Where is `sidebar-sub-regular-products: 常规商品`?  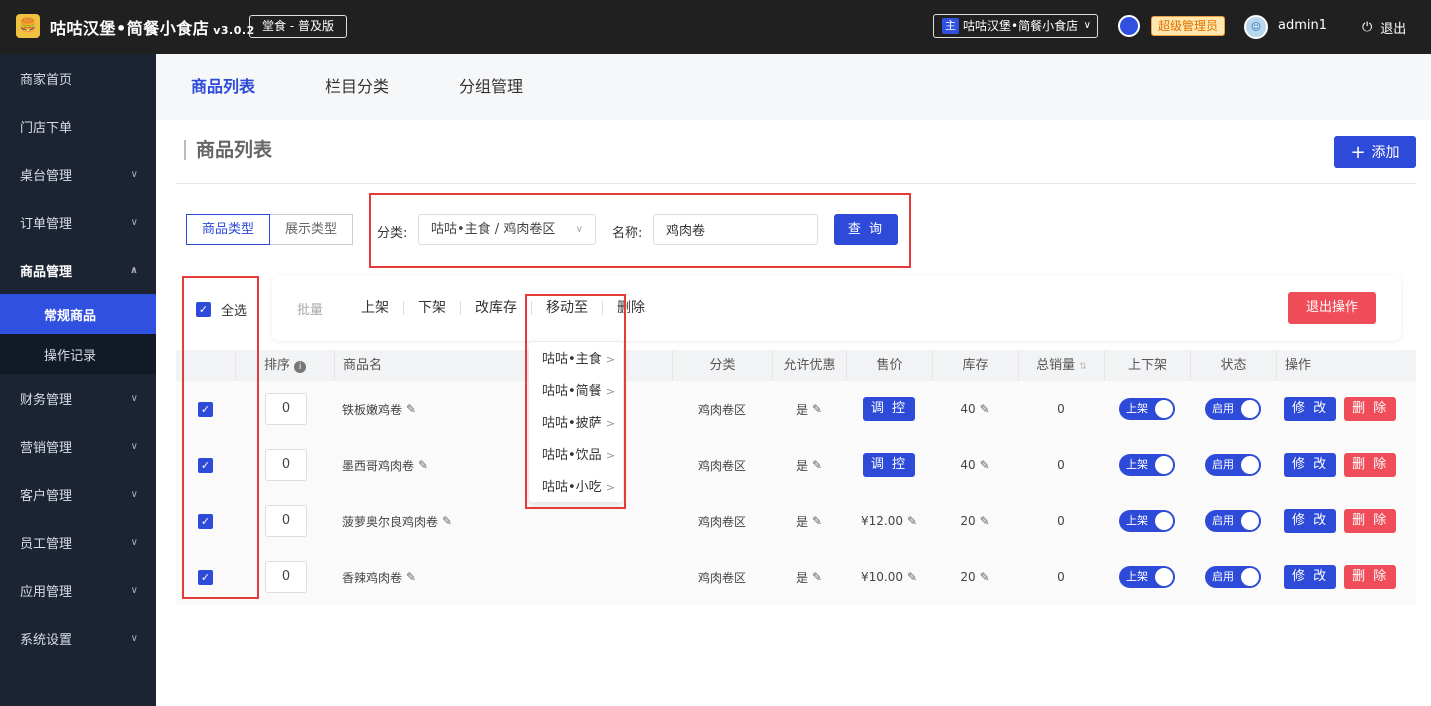
sidebar-sub-regular-products: 常规商品 is located at coordinates (78, 314).